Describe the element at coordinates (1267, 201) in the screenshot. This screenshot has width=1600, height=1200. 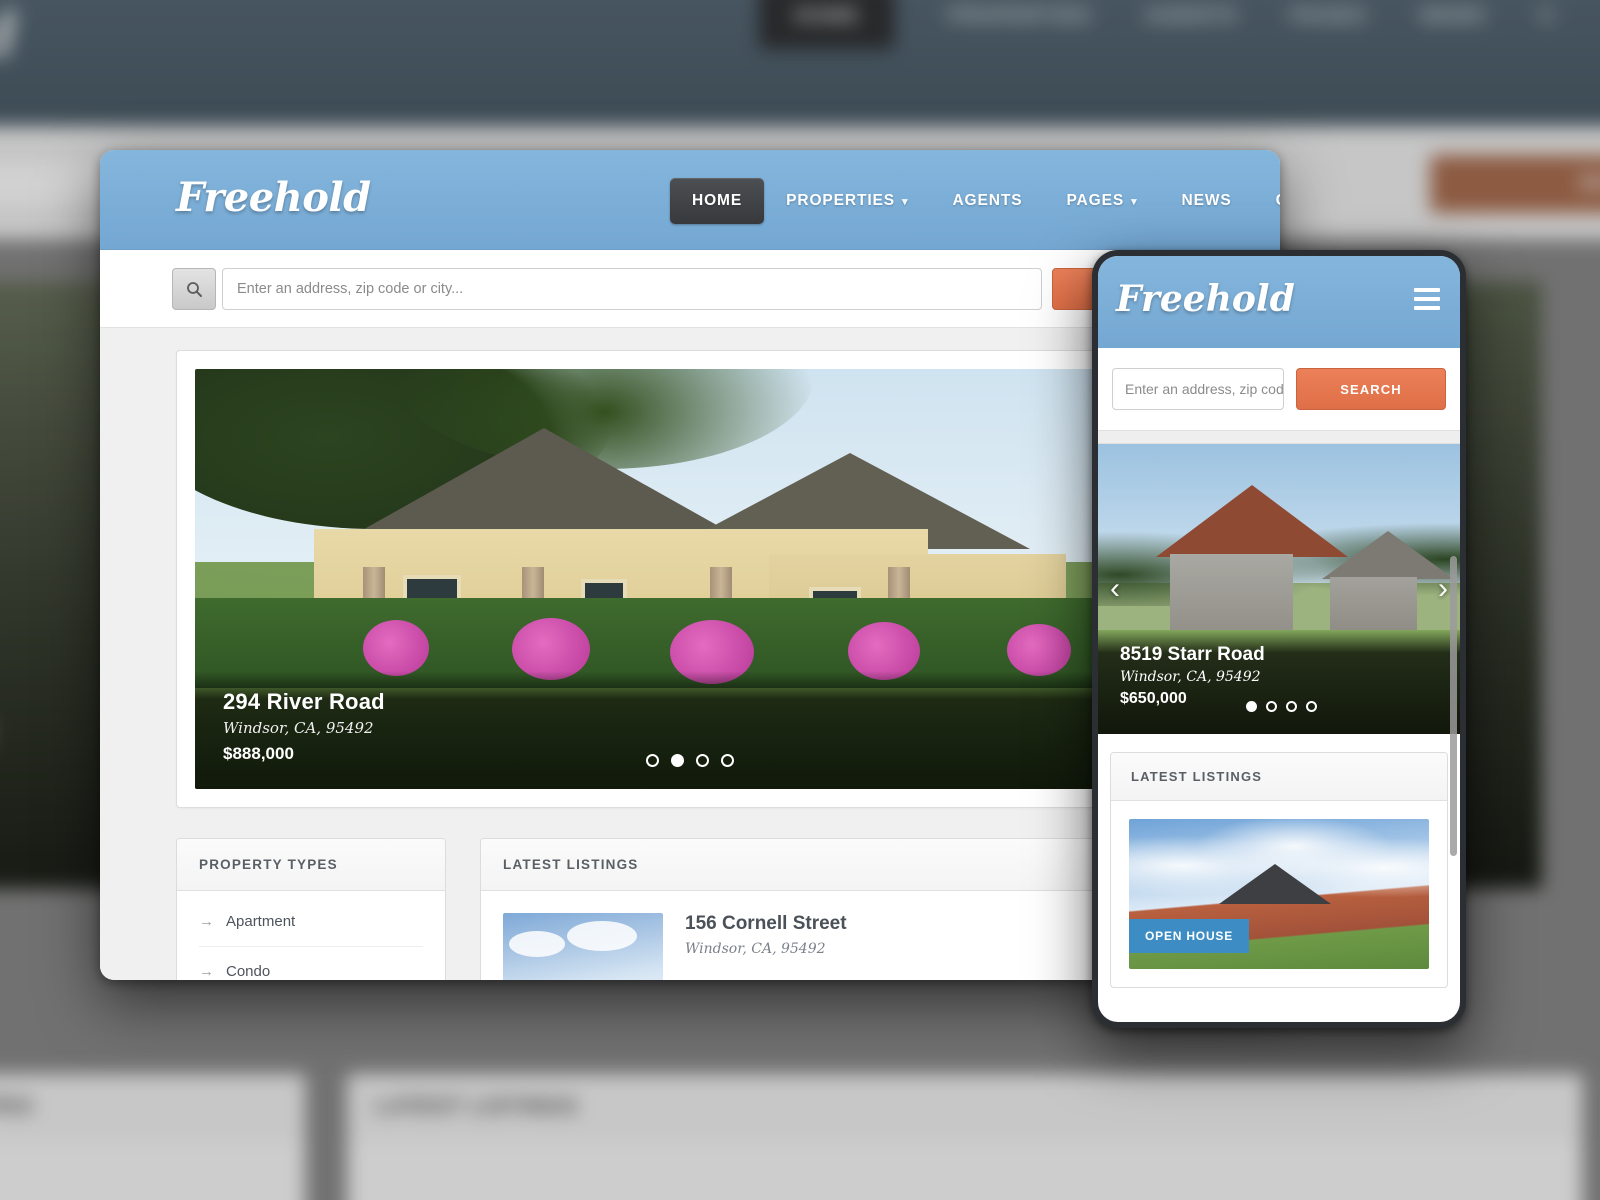
I see `nav-item-contact: CONTACT` at that location.